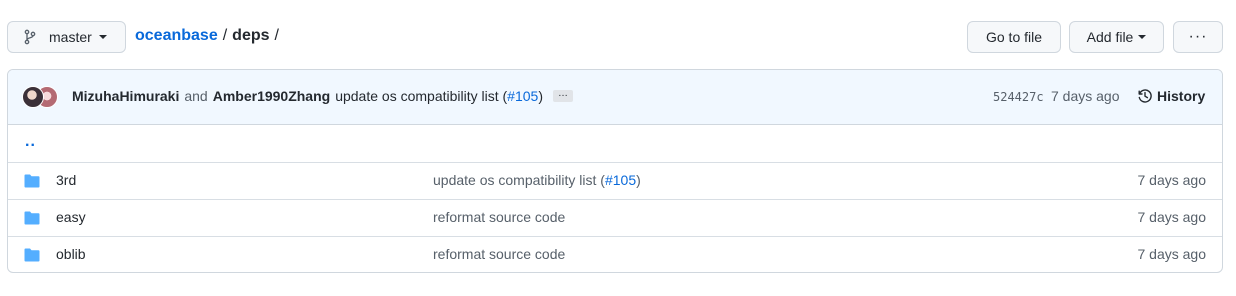  I want to click on file-commit-message: update os compatibility list (#105), so click(537, 180).